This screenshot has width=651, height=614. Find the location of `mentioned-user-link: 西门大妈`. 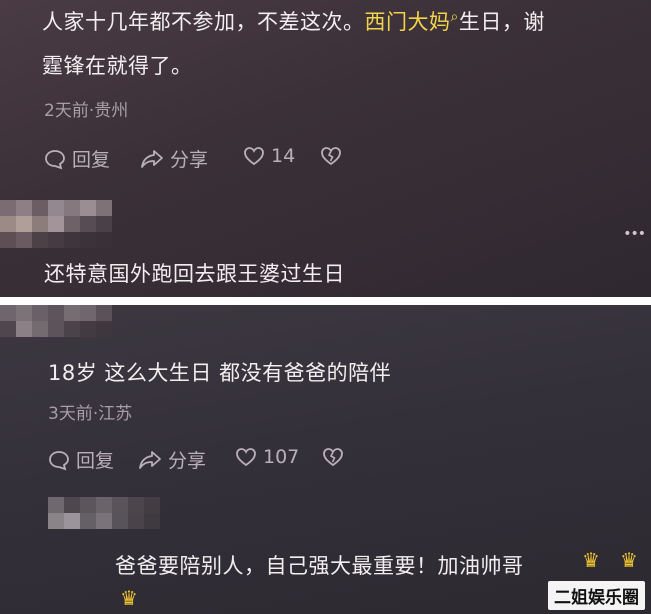

mentioned-user-link: 西门大妈 is located at coordinates (408, 22).